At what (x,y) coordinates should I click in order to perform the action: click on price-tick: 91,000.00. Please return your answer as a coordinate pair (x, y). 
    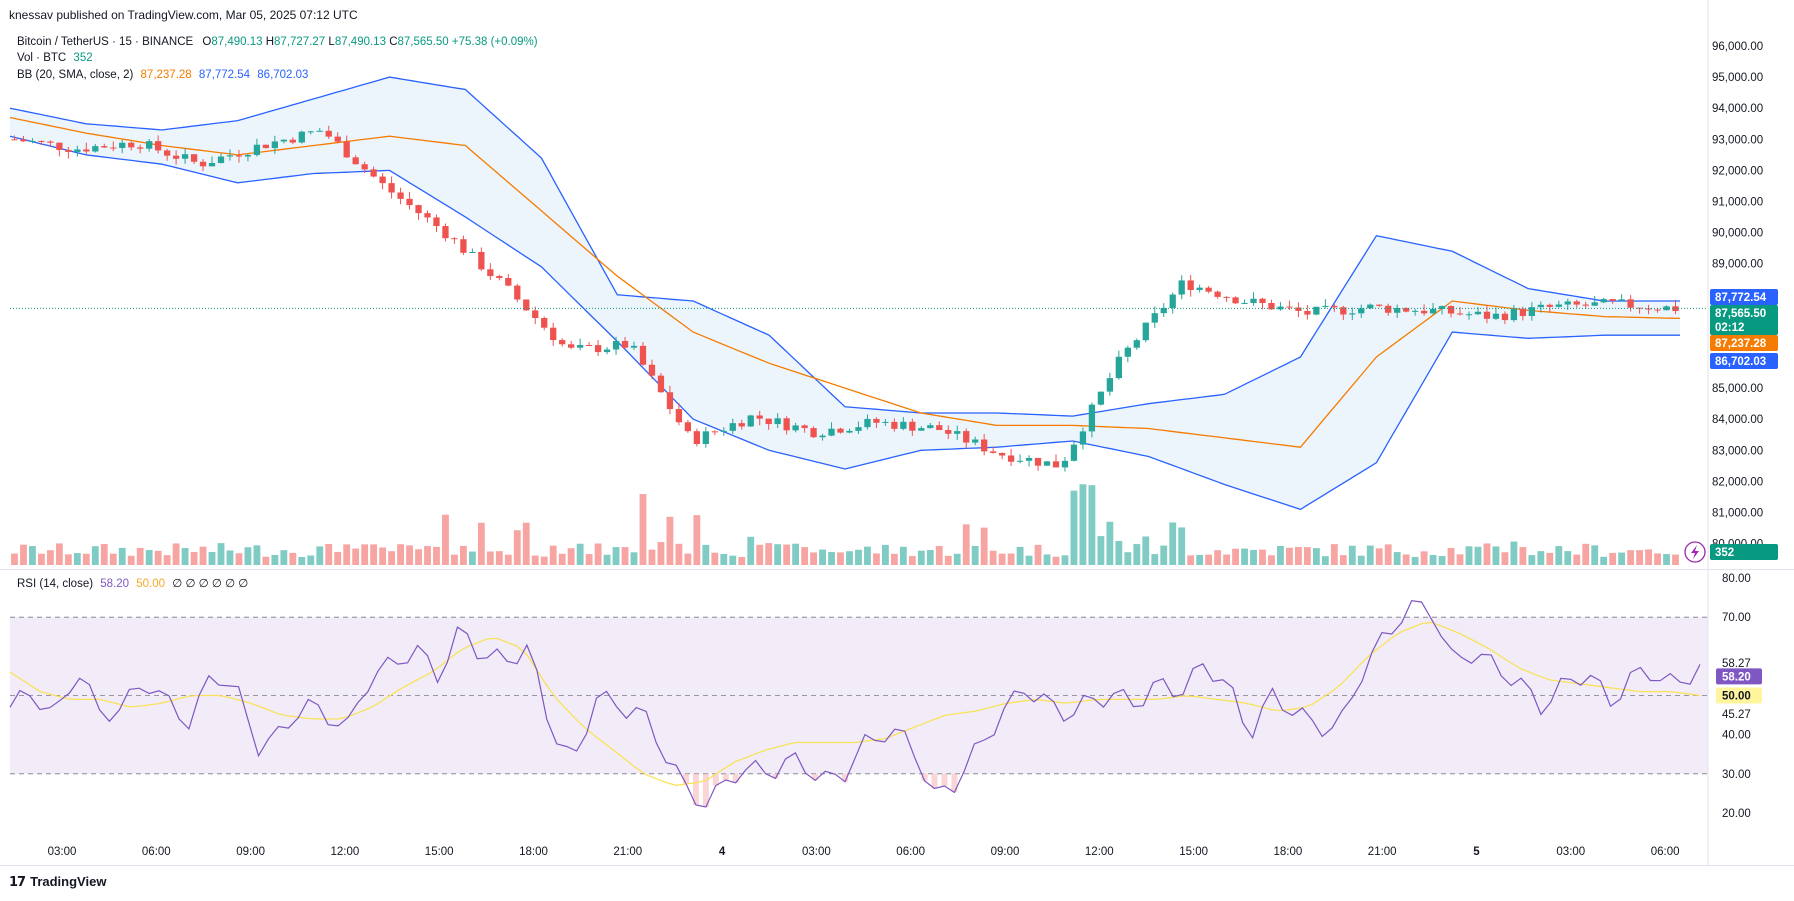
    Looking at the image, I should click on (1737, 203).